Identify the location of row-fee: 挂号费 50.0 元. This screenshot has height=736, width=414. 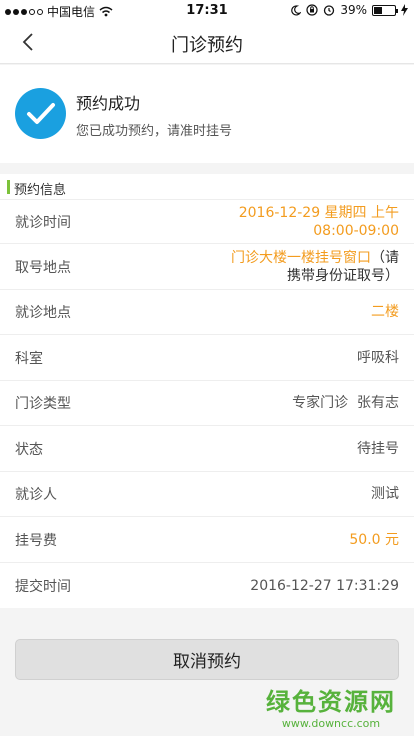
(207, 540).